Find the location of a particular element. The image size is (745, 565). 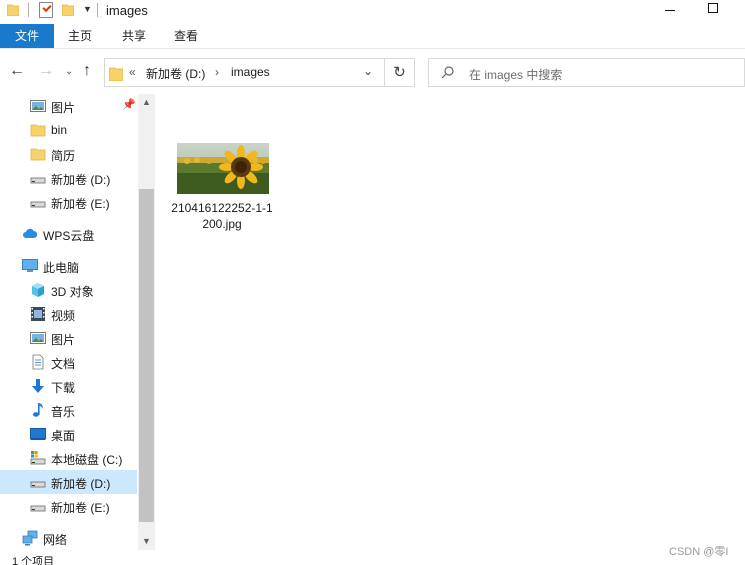

sidebar-item-label: WPS云盘 is located at coordinates (69, 236).